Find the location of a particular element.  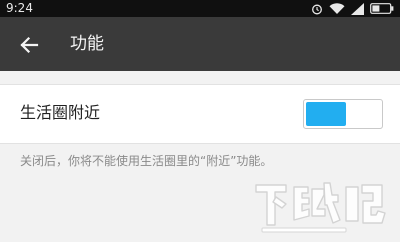

help-text: 关闭后，你将不能使用生活圈里的“附近”功能。 is located at coordinates (146, 161).